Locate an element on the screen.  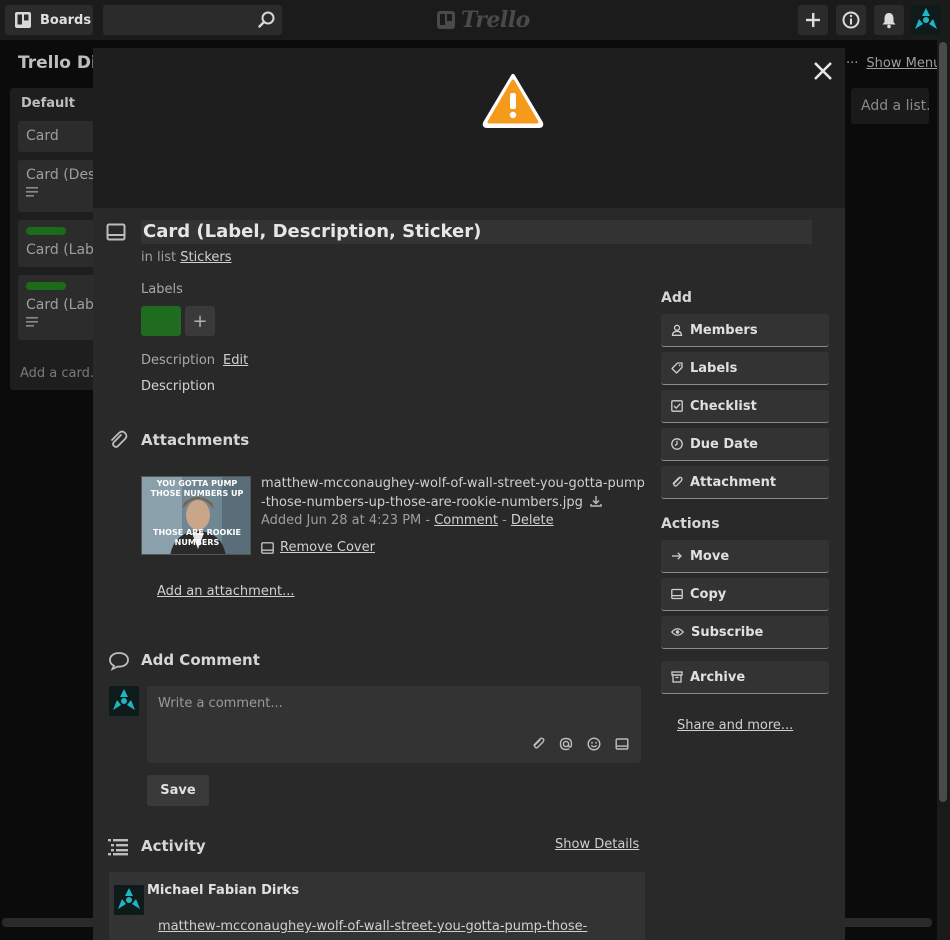
add-label-button: + is located at coordinates (200, 321).